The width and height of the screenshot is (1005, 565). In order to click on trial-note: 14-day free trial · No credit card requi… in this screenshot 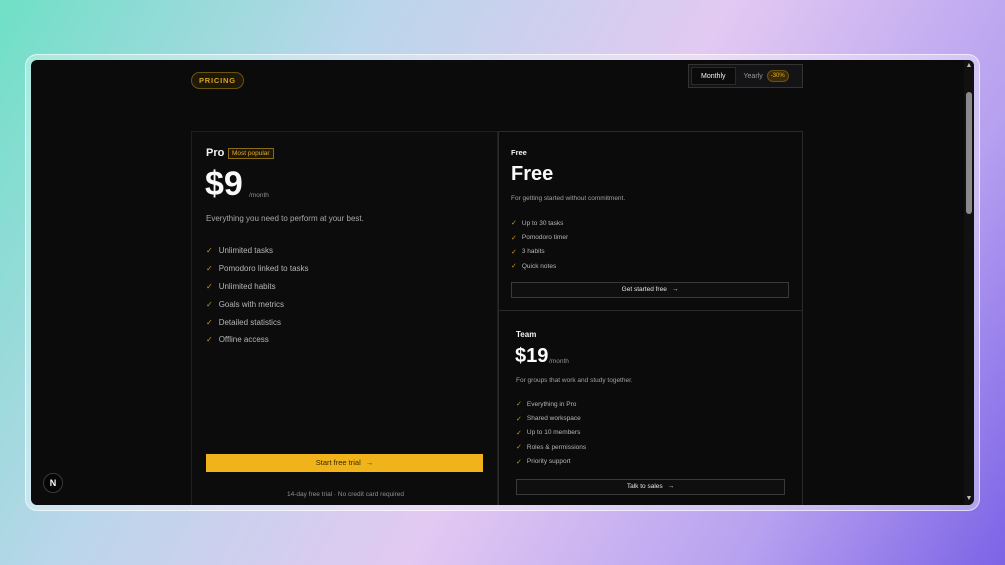, I will do `click(345, 494)`.